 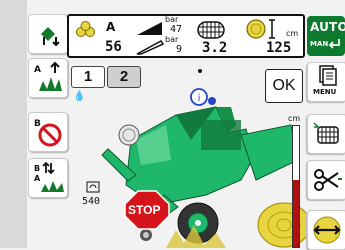 I want to click on pressure-unit: bar, so click(x=172, y=19).